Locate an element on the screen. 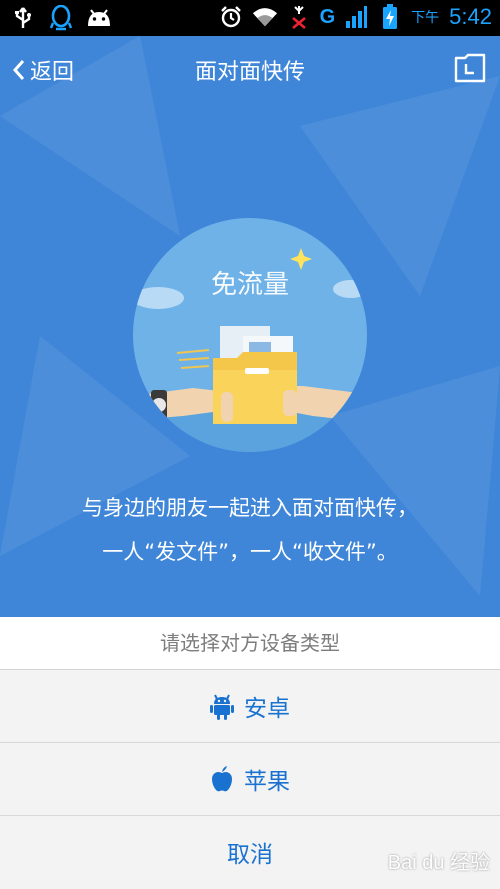 The width and height of the screenshot is (500, 889). am-pm-label: 下午 is located at coordinates (425, 17).